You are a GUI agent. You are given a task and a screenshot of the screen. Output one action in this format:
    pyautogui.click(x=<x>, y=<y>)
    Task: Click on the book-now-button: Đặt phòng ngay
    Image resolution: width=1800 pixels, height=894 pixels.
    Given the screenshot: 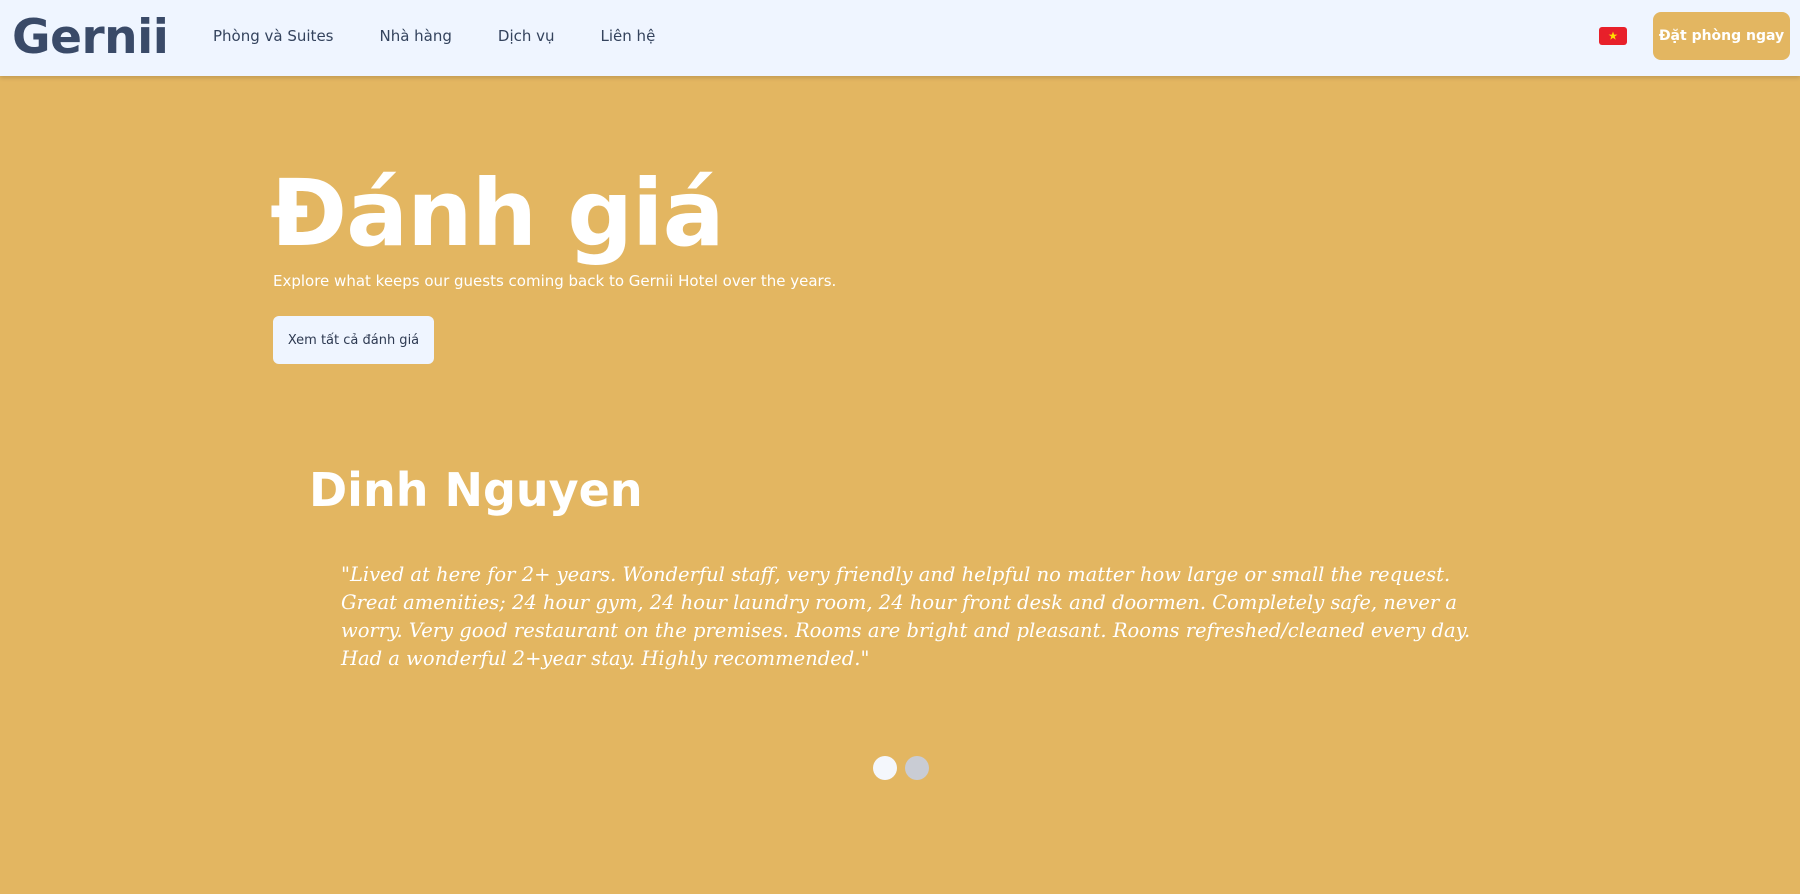 What is the action you would take?
    pyautogui.click(x=1721, y=36)
    